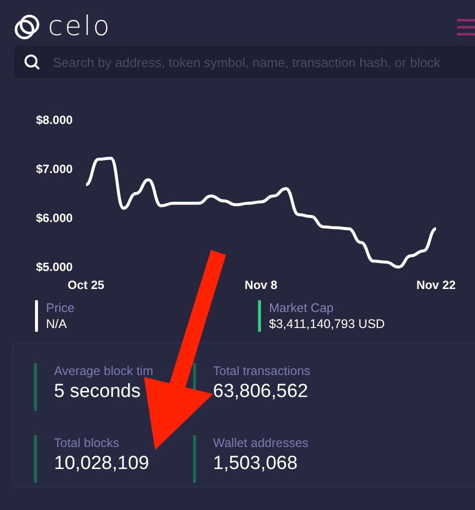  I want to click on logo-icon, so click(27, 27).